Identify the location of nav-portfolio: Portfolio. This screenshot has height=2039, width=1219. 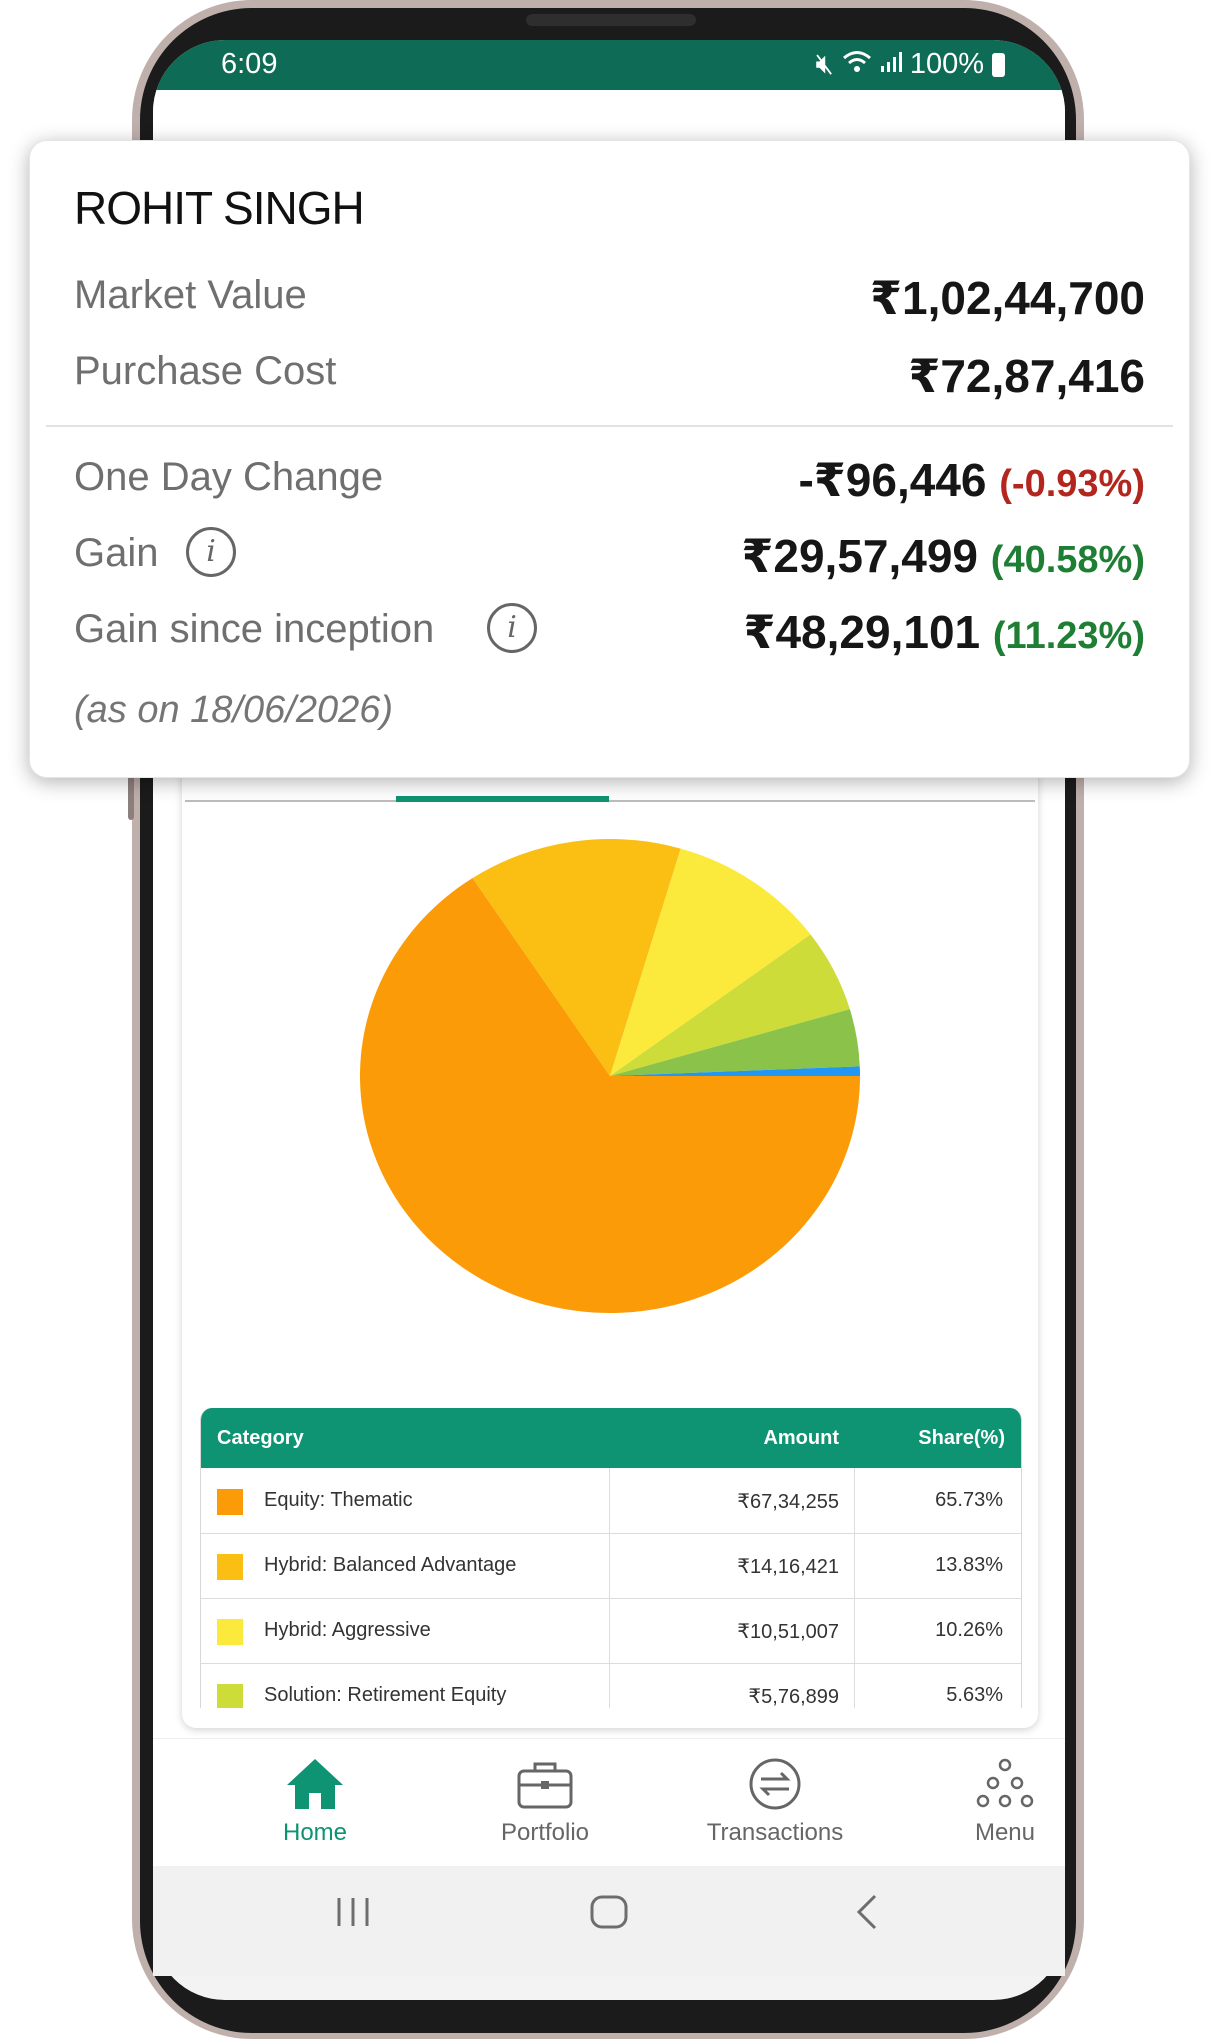
(545, 1802).